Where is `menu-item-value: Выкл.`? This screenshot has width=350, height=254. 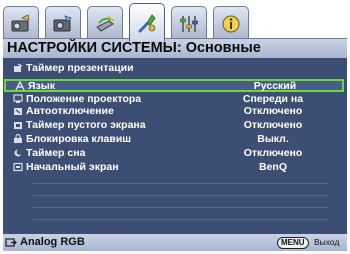
menu-item-value: Выкл. is located at coordinates (273, 139).